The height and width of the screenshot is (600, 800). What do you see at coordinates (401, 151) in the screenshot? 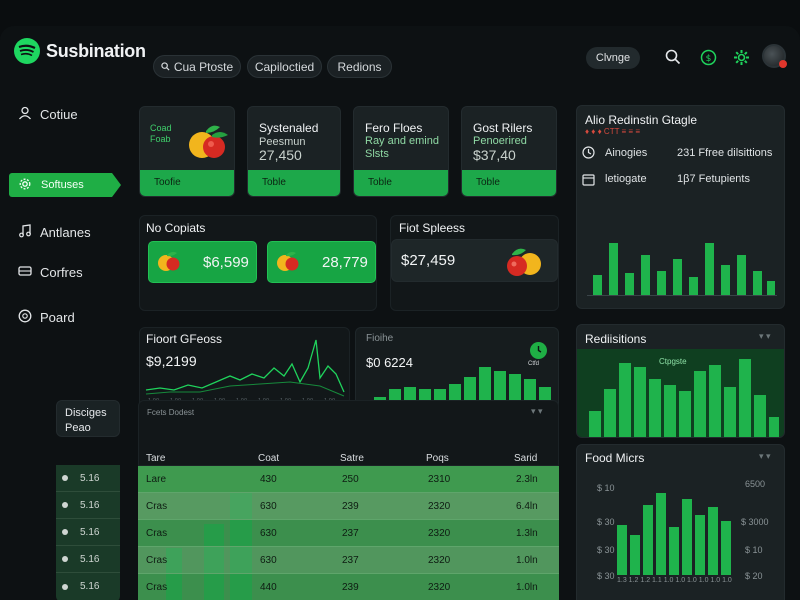
I see `card-fero-floes: Fero Floes Ray and emind Slsts Toble` at bounding box center [401, 151].